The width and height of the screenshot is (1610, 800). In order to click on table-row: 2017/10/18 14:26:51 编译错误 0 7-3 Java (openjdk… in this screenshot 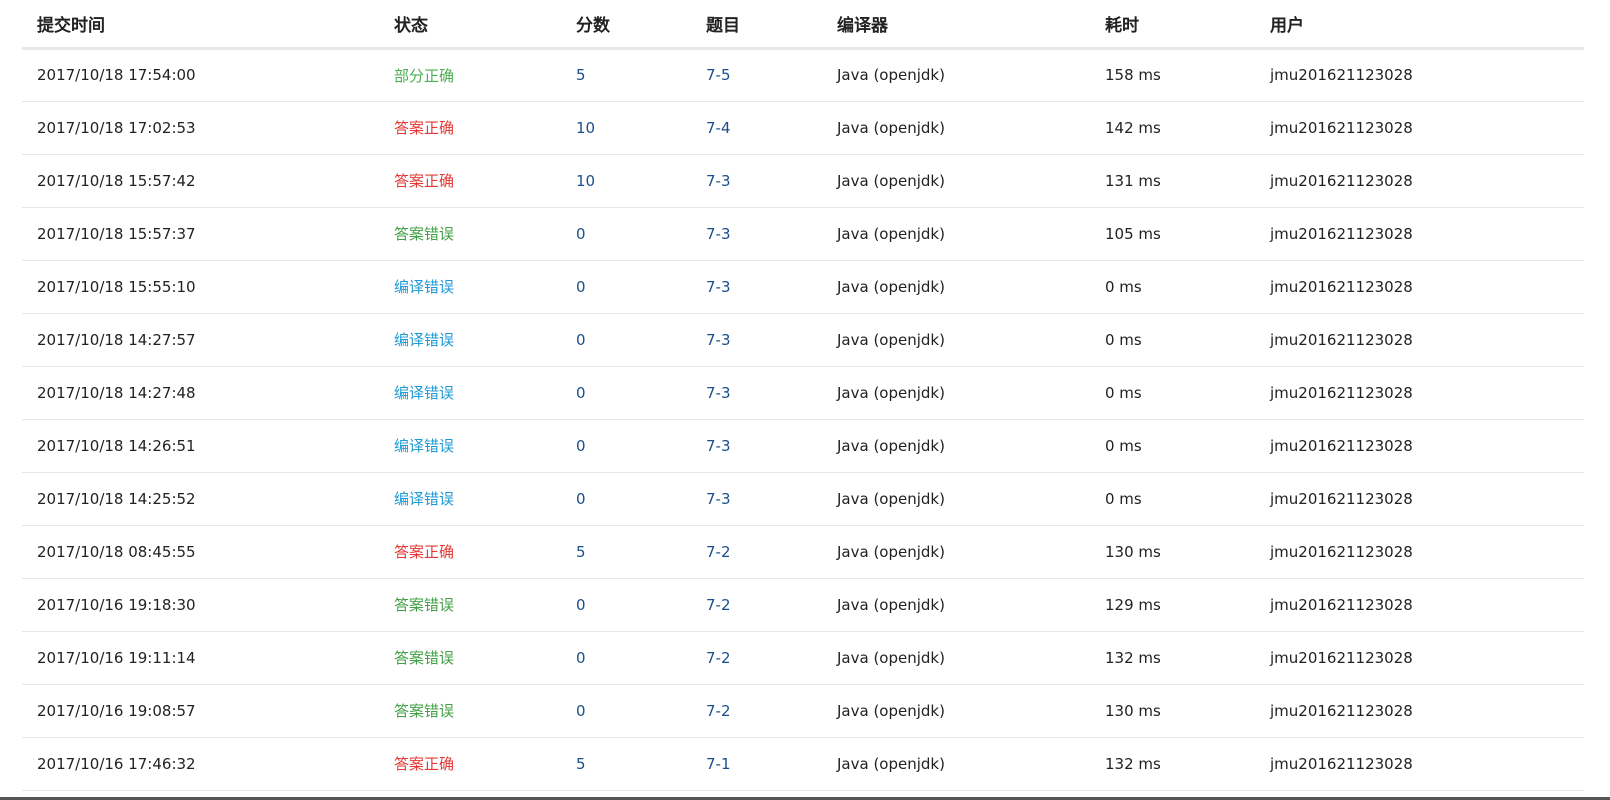, I will do `click(803, 446)`.